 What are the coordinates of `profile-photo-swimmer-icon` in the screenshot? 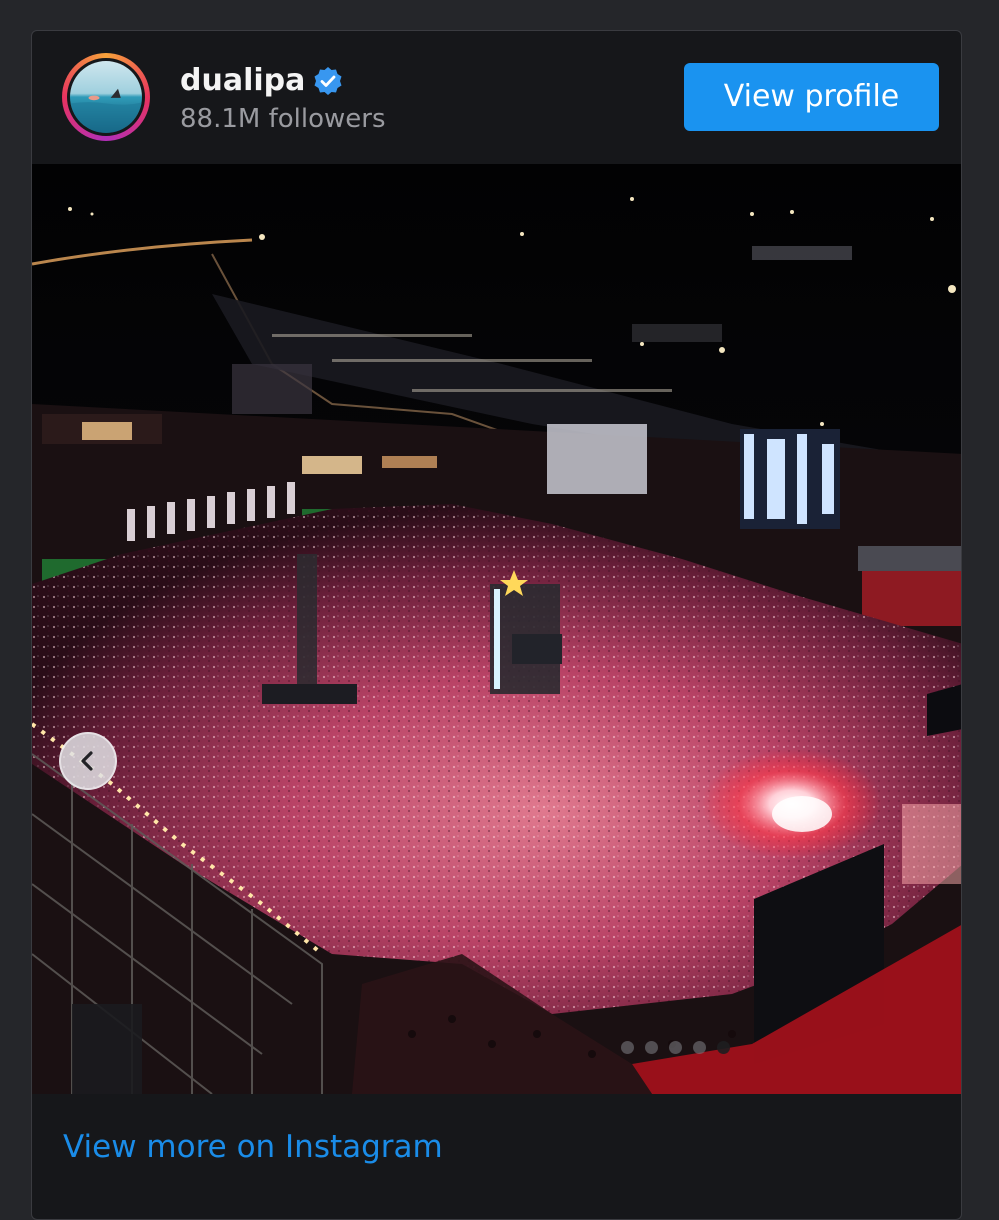 It's located at (106, 97).